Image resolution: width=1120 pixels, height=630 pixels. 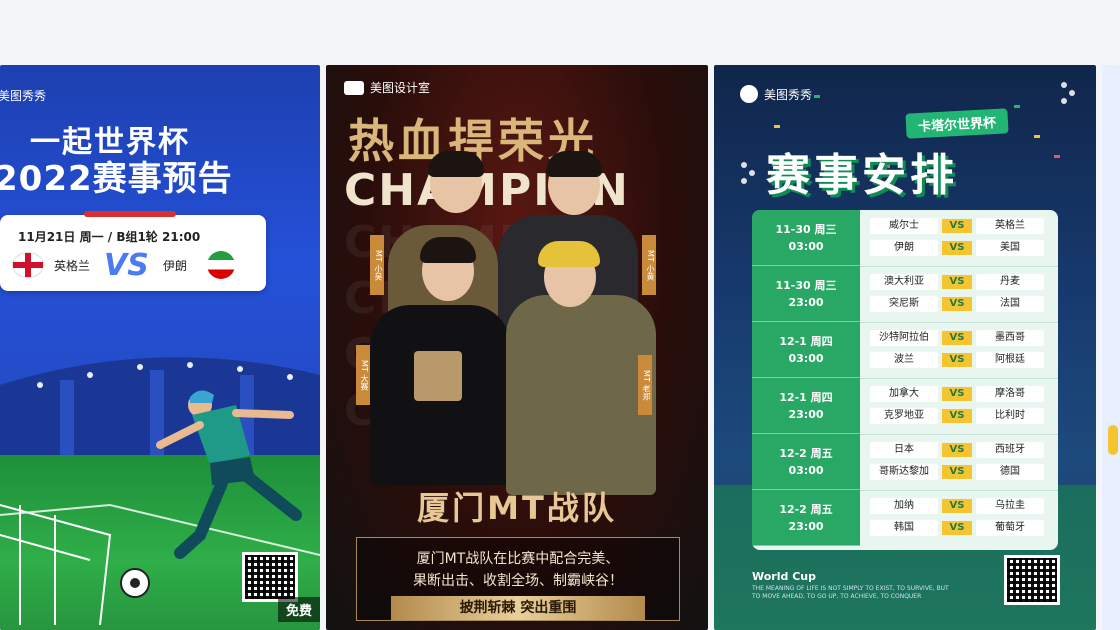 What do you see at coordinates (905, 462) in the screenshot?
I see `schedule-row: 12-2 周五 03:00 日本 VS 西班牙 哥斯达黎加 VS 德国` at bounding box center [905, 462].